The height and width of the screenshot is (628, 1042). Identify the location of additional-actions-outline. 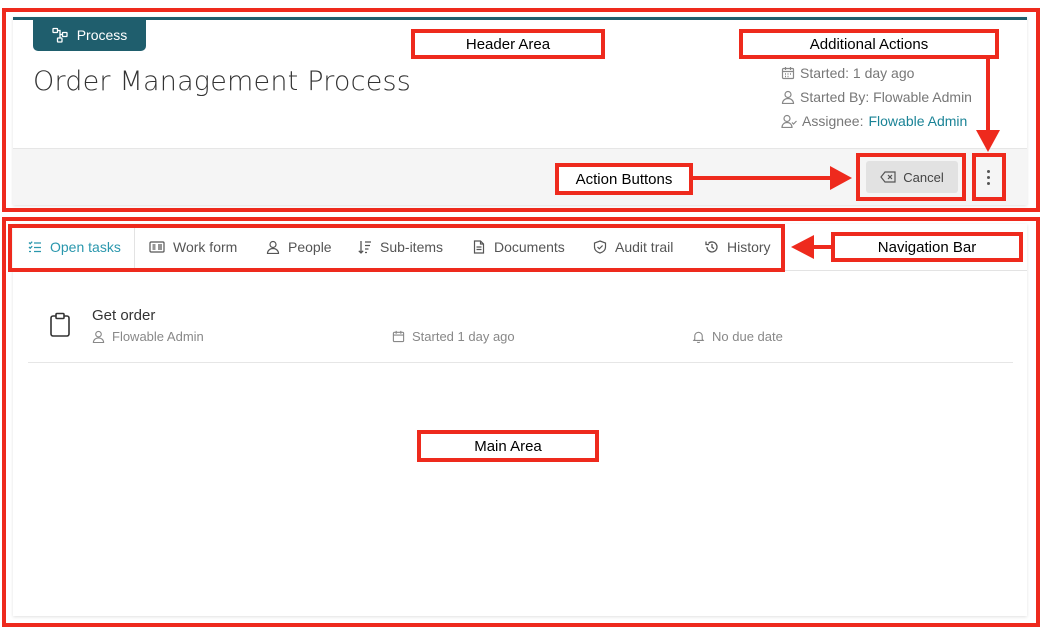
(989, 177).